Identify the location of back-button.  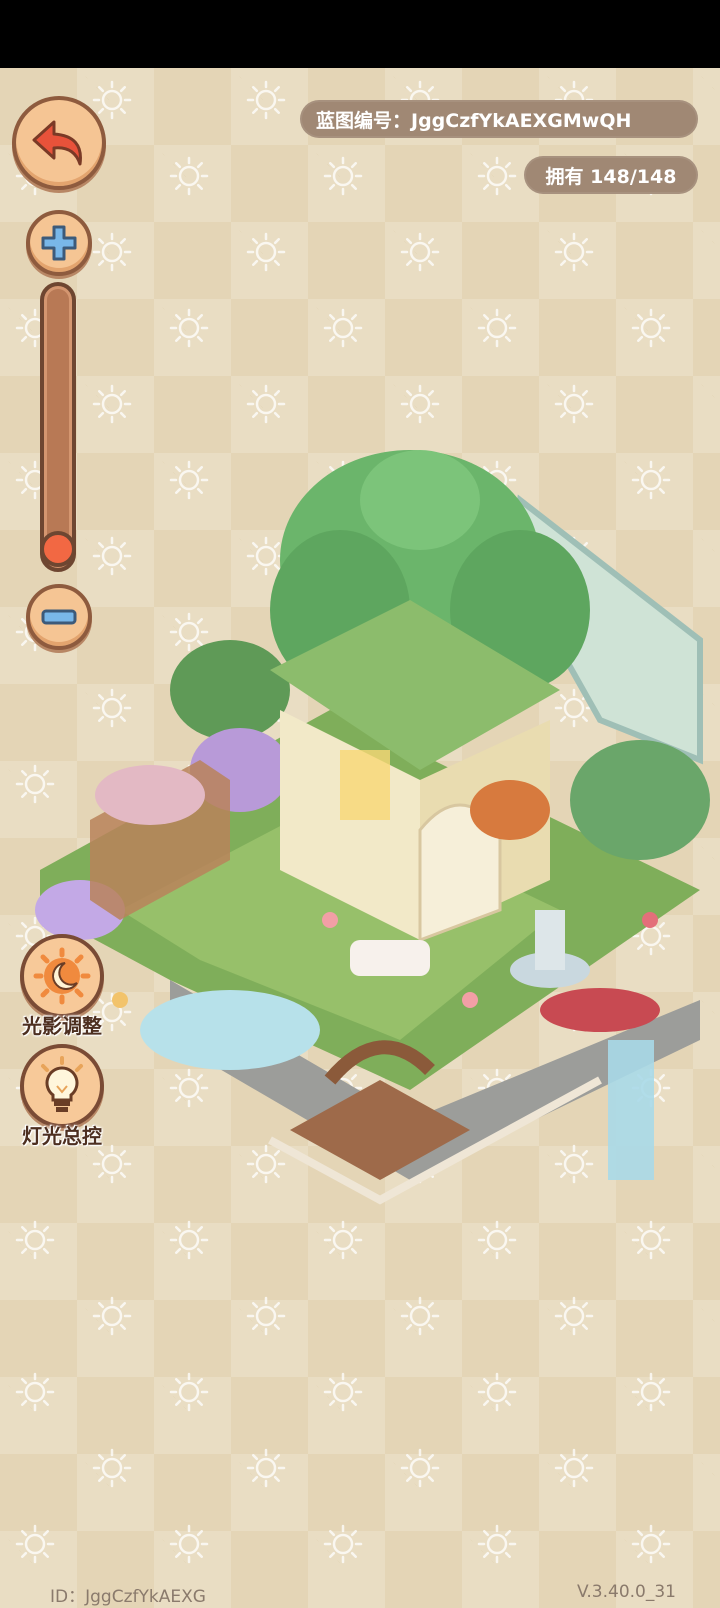
(59, 143).